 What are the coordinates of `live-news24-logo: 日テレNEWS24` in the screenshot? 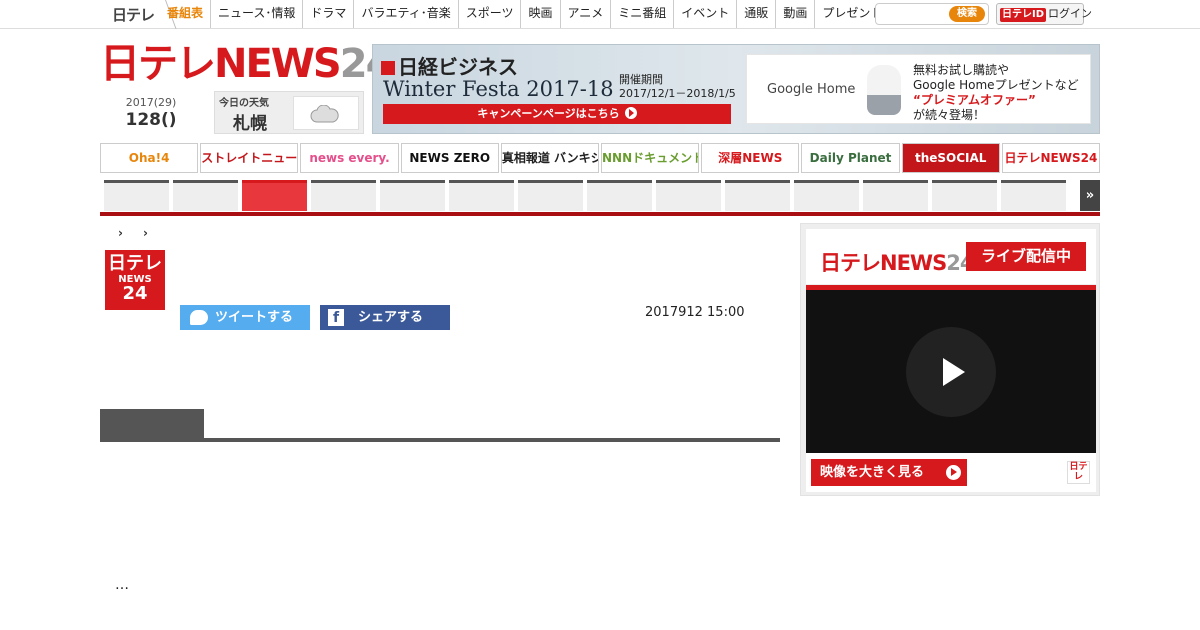 It's located at (897, 263).